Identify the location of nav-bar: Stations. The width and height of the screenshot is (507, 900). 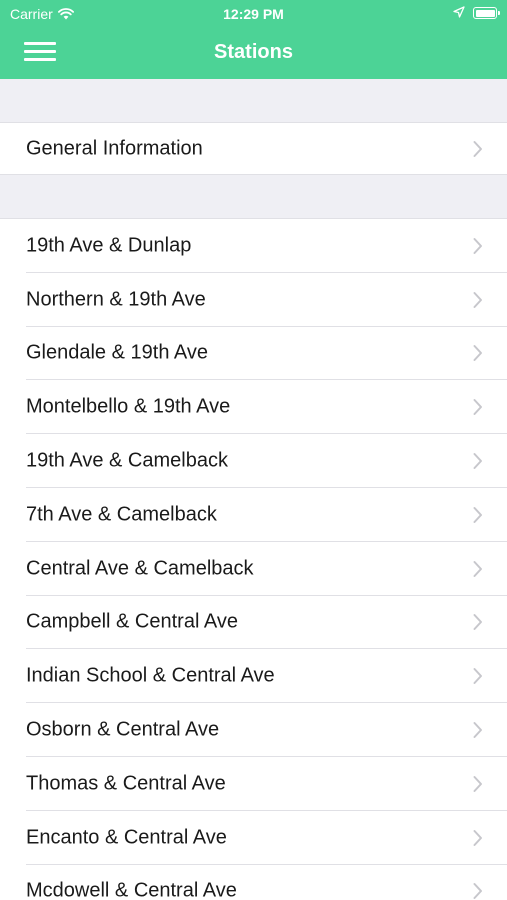
(253, 53).